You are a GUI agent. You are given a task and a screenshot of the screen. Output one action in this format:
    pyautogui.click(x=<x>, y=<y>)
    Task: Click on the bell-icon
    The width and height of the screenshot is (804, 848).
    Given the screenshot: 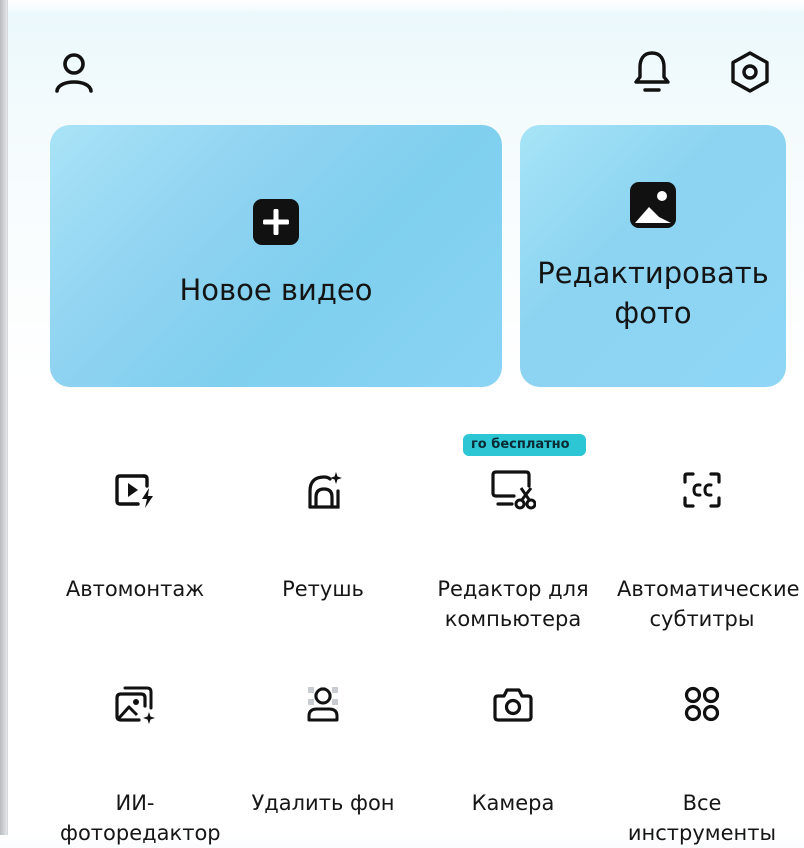 What is the action you would take?
    pyautogui.click(x=652, y=71)
    